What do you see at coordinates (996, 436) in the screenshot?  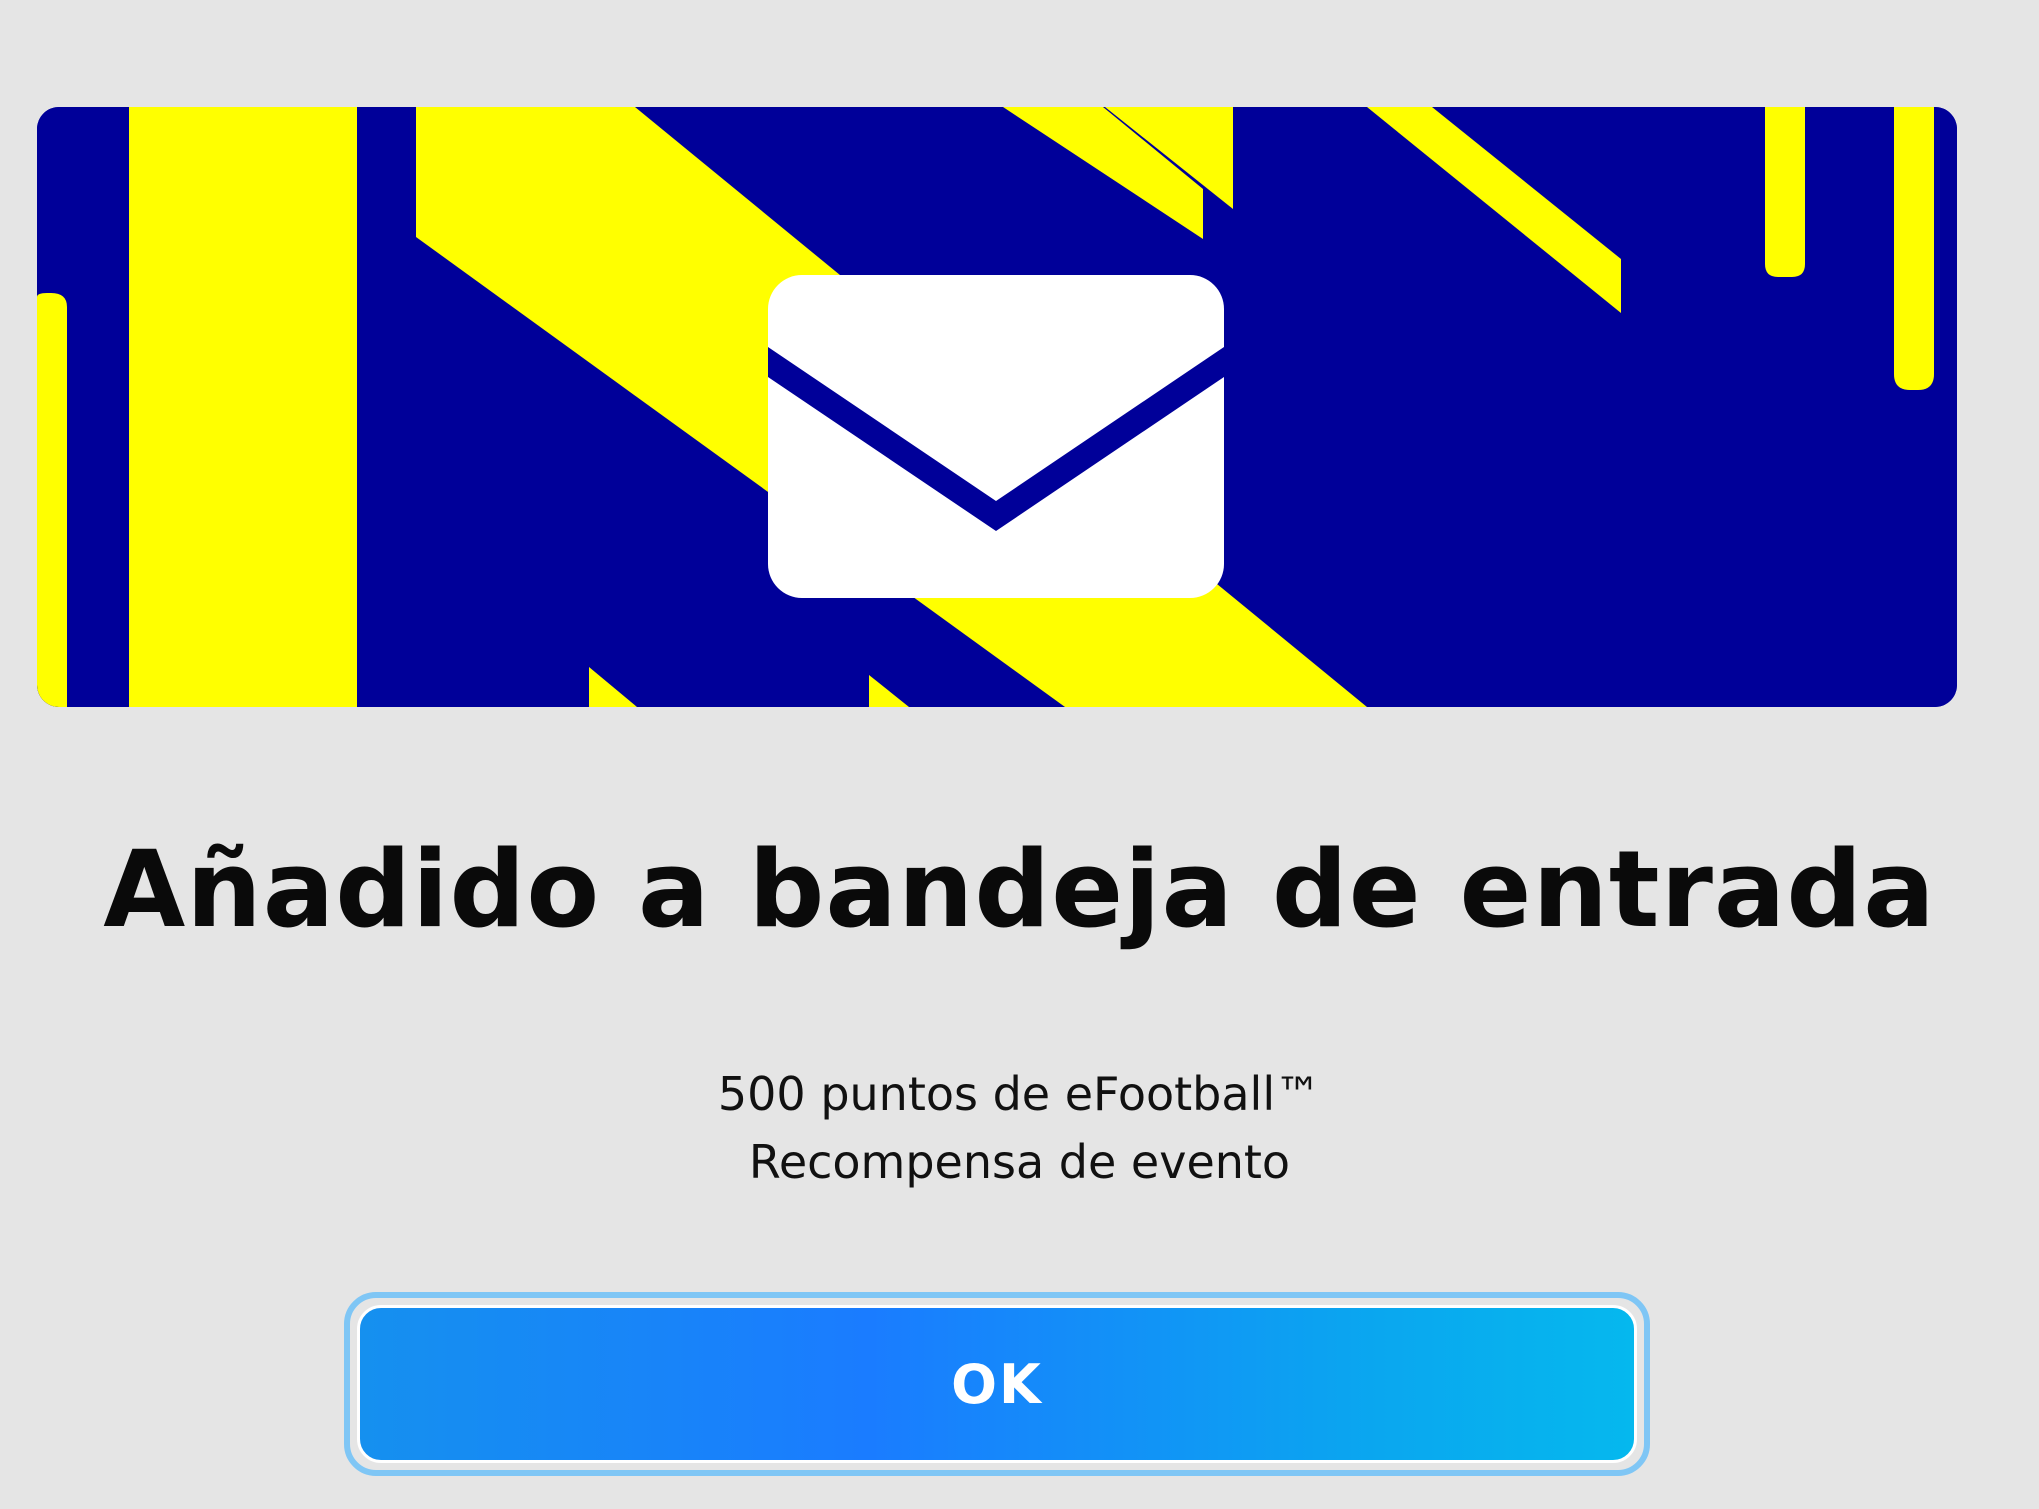 I see `envelope-icon` at bounding box center [996, 436].